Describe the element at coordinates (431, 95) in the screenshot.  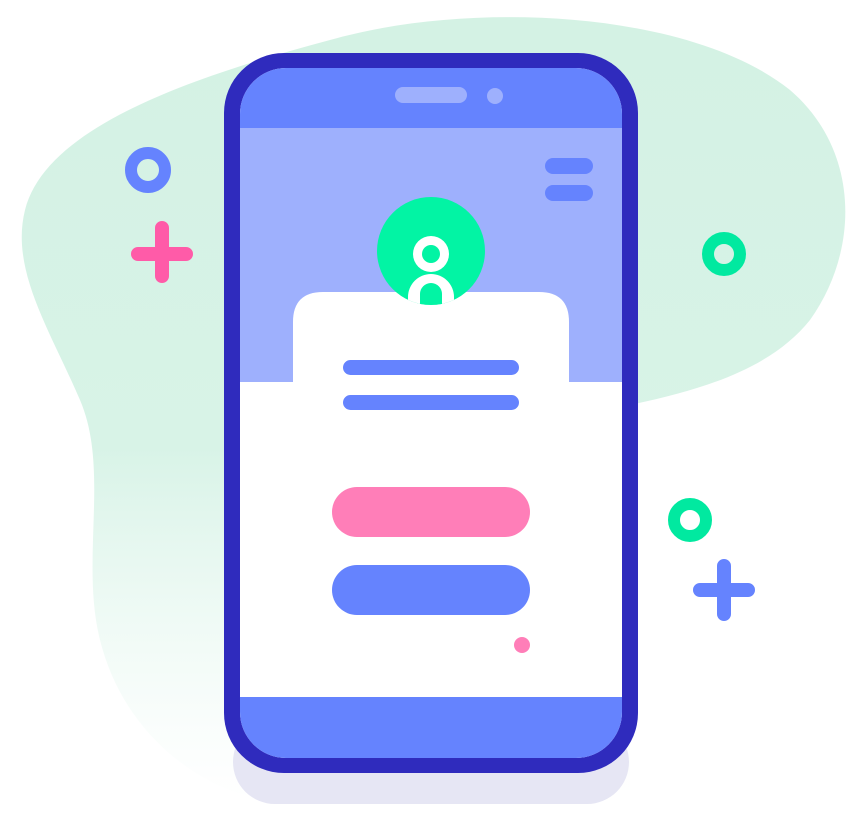
I see `speaker-icon` at that location.